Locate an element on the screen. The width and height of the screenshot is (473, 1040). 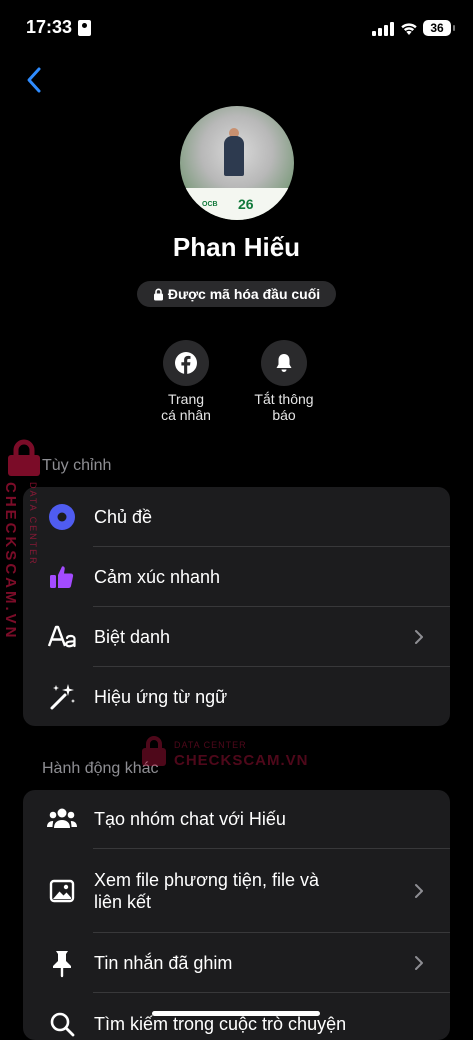
quick-reaction-row: Cảm xúc nhanh is located at coordinates (236, 577).